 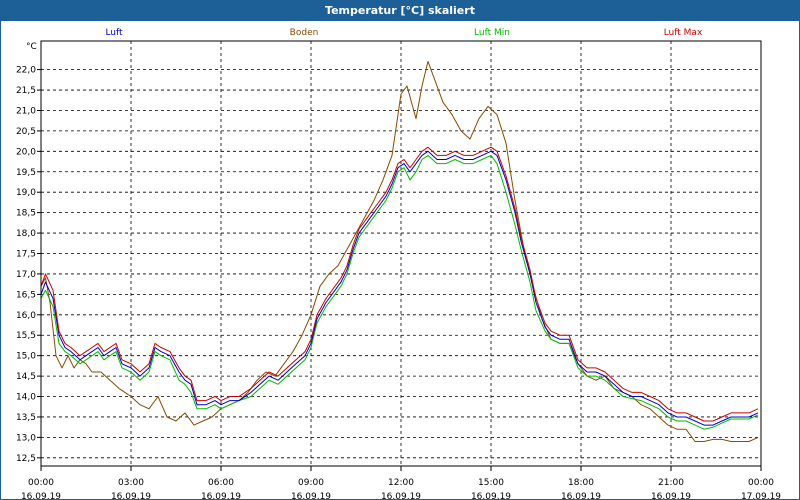 What do you see at coordinates (114, 33) in the screenshot?
I see `legend-entry-luft: Luft` at bounding box center [114, 33].